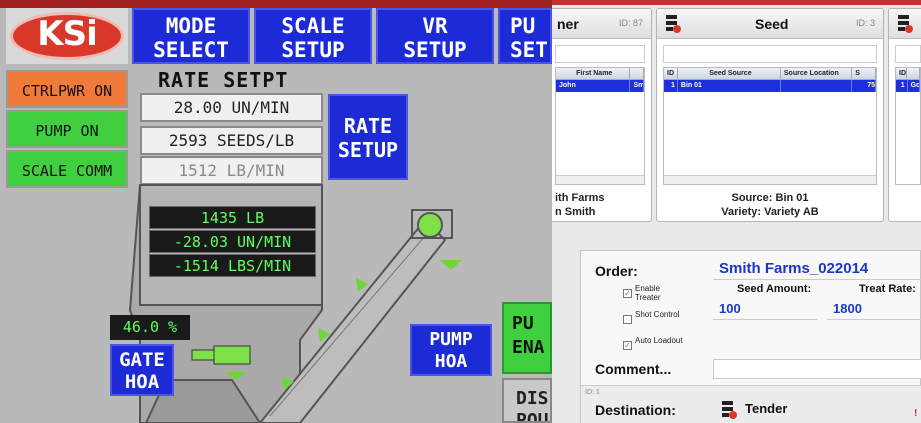 This screenshot has height=423, width=921. I want to click on mode-select-line2: SELECT, so click(191, 50).